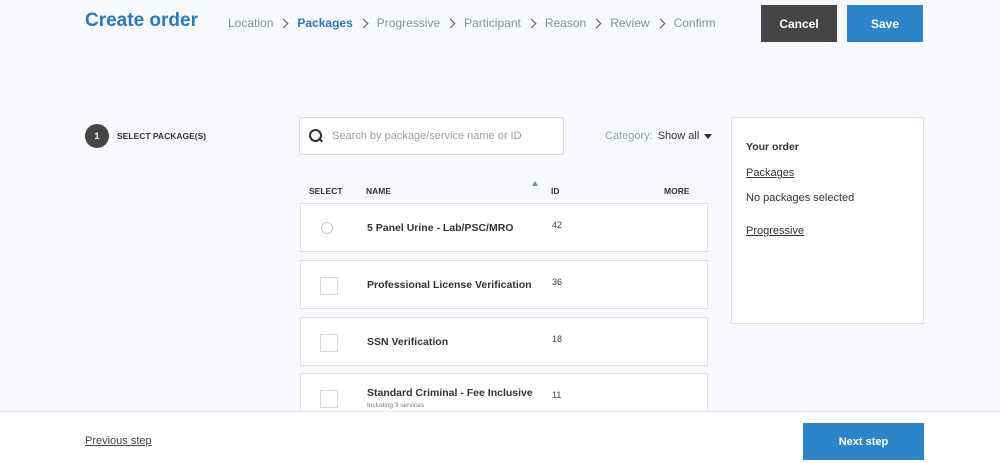  Describe the element at coordinates (885, 23) in the screenshot. I see `save-button: Save` at that location.